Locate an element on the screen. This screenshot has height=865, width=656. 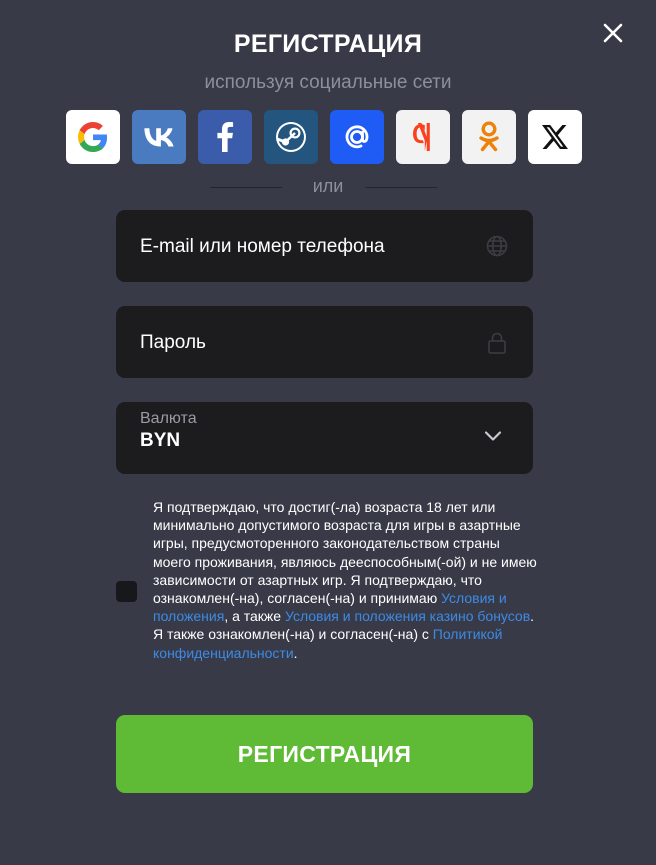
ok-login-button is located at coordinates (489, 137).